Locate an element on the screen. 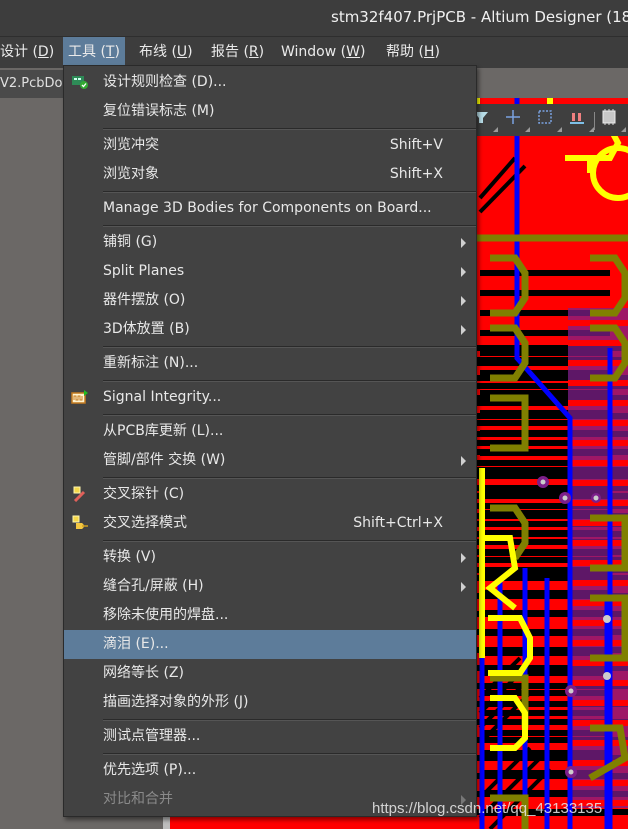 The image size is (628, 829). menu-item-via-stitching-shielding: 缝合孔/屏蔽 (H) is located at coordinates (270, 586).